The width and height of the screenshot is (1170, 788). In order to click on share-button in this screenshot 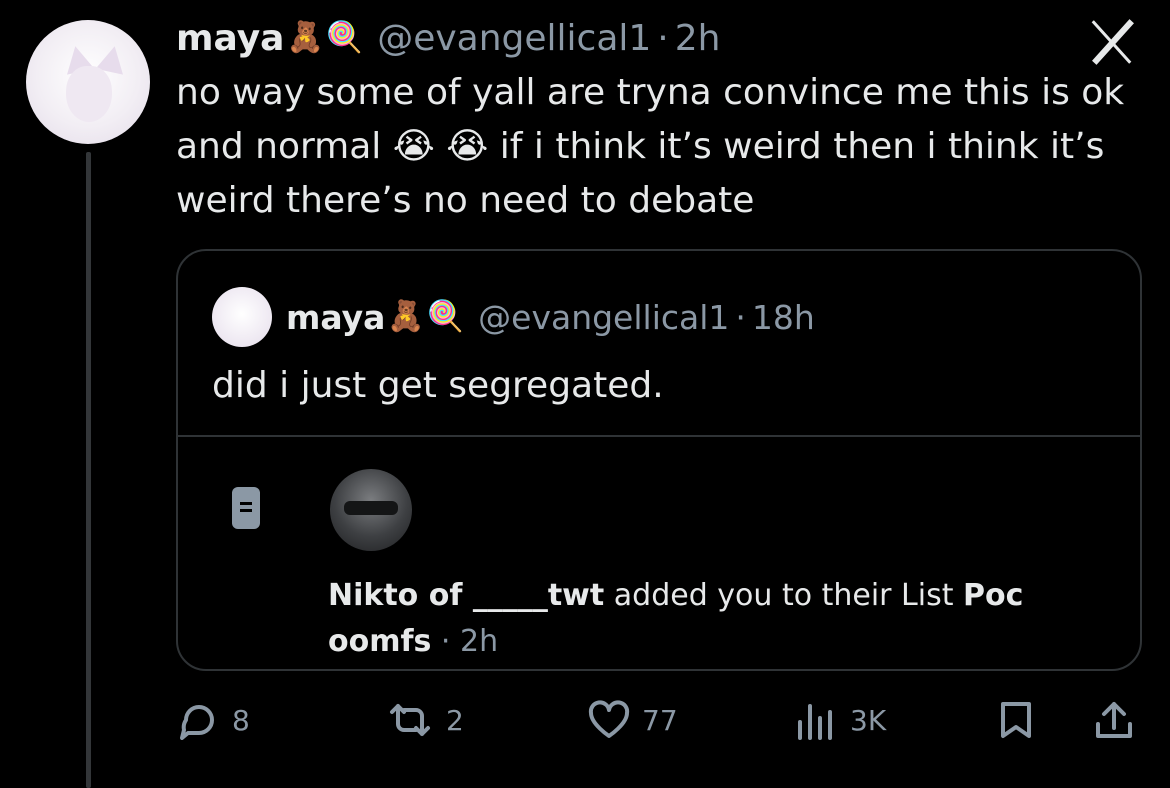, I will do `click(1114, 720)`.